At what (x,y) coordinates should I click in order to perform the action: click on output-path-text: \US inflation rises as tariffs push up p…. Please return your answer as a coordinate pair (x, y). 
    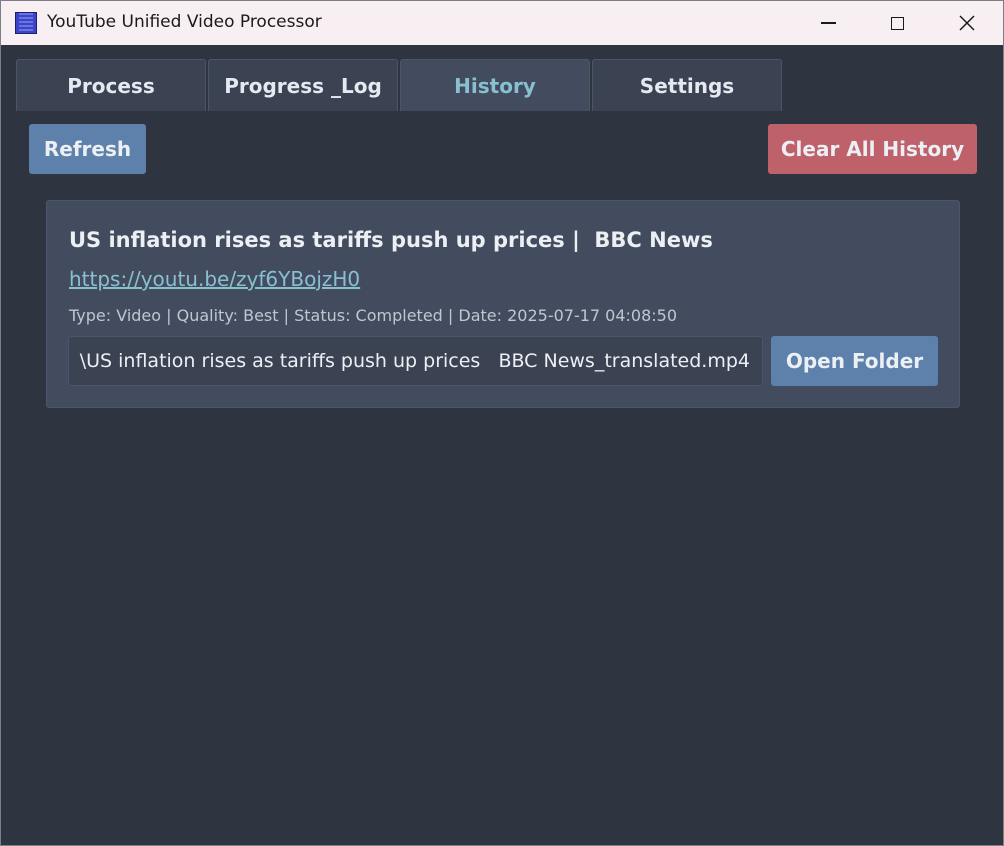
    Looking at the image, I should click on (414, 361).